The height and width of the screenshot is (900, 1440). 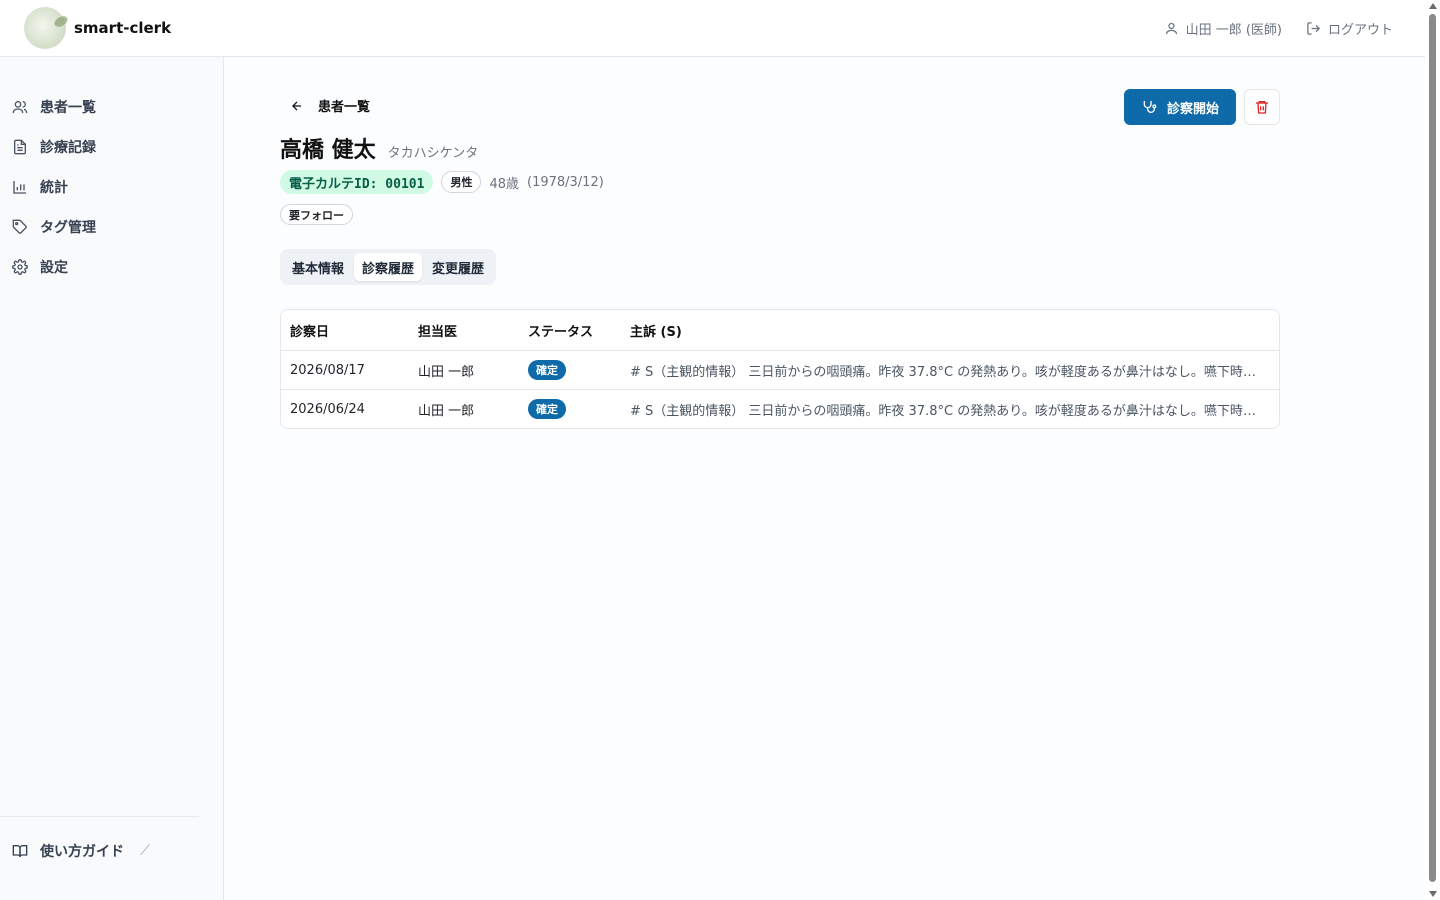 I want to click on patient-kana: タカハシケンタ, so click(x=433, y=153).